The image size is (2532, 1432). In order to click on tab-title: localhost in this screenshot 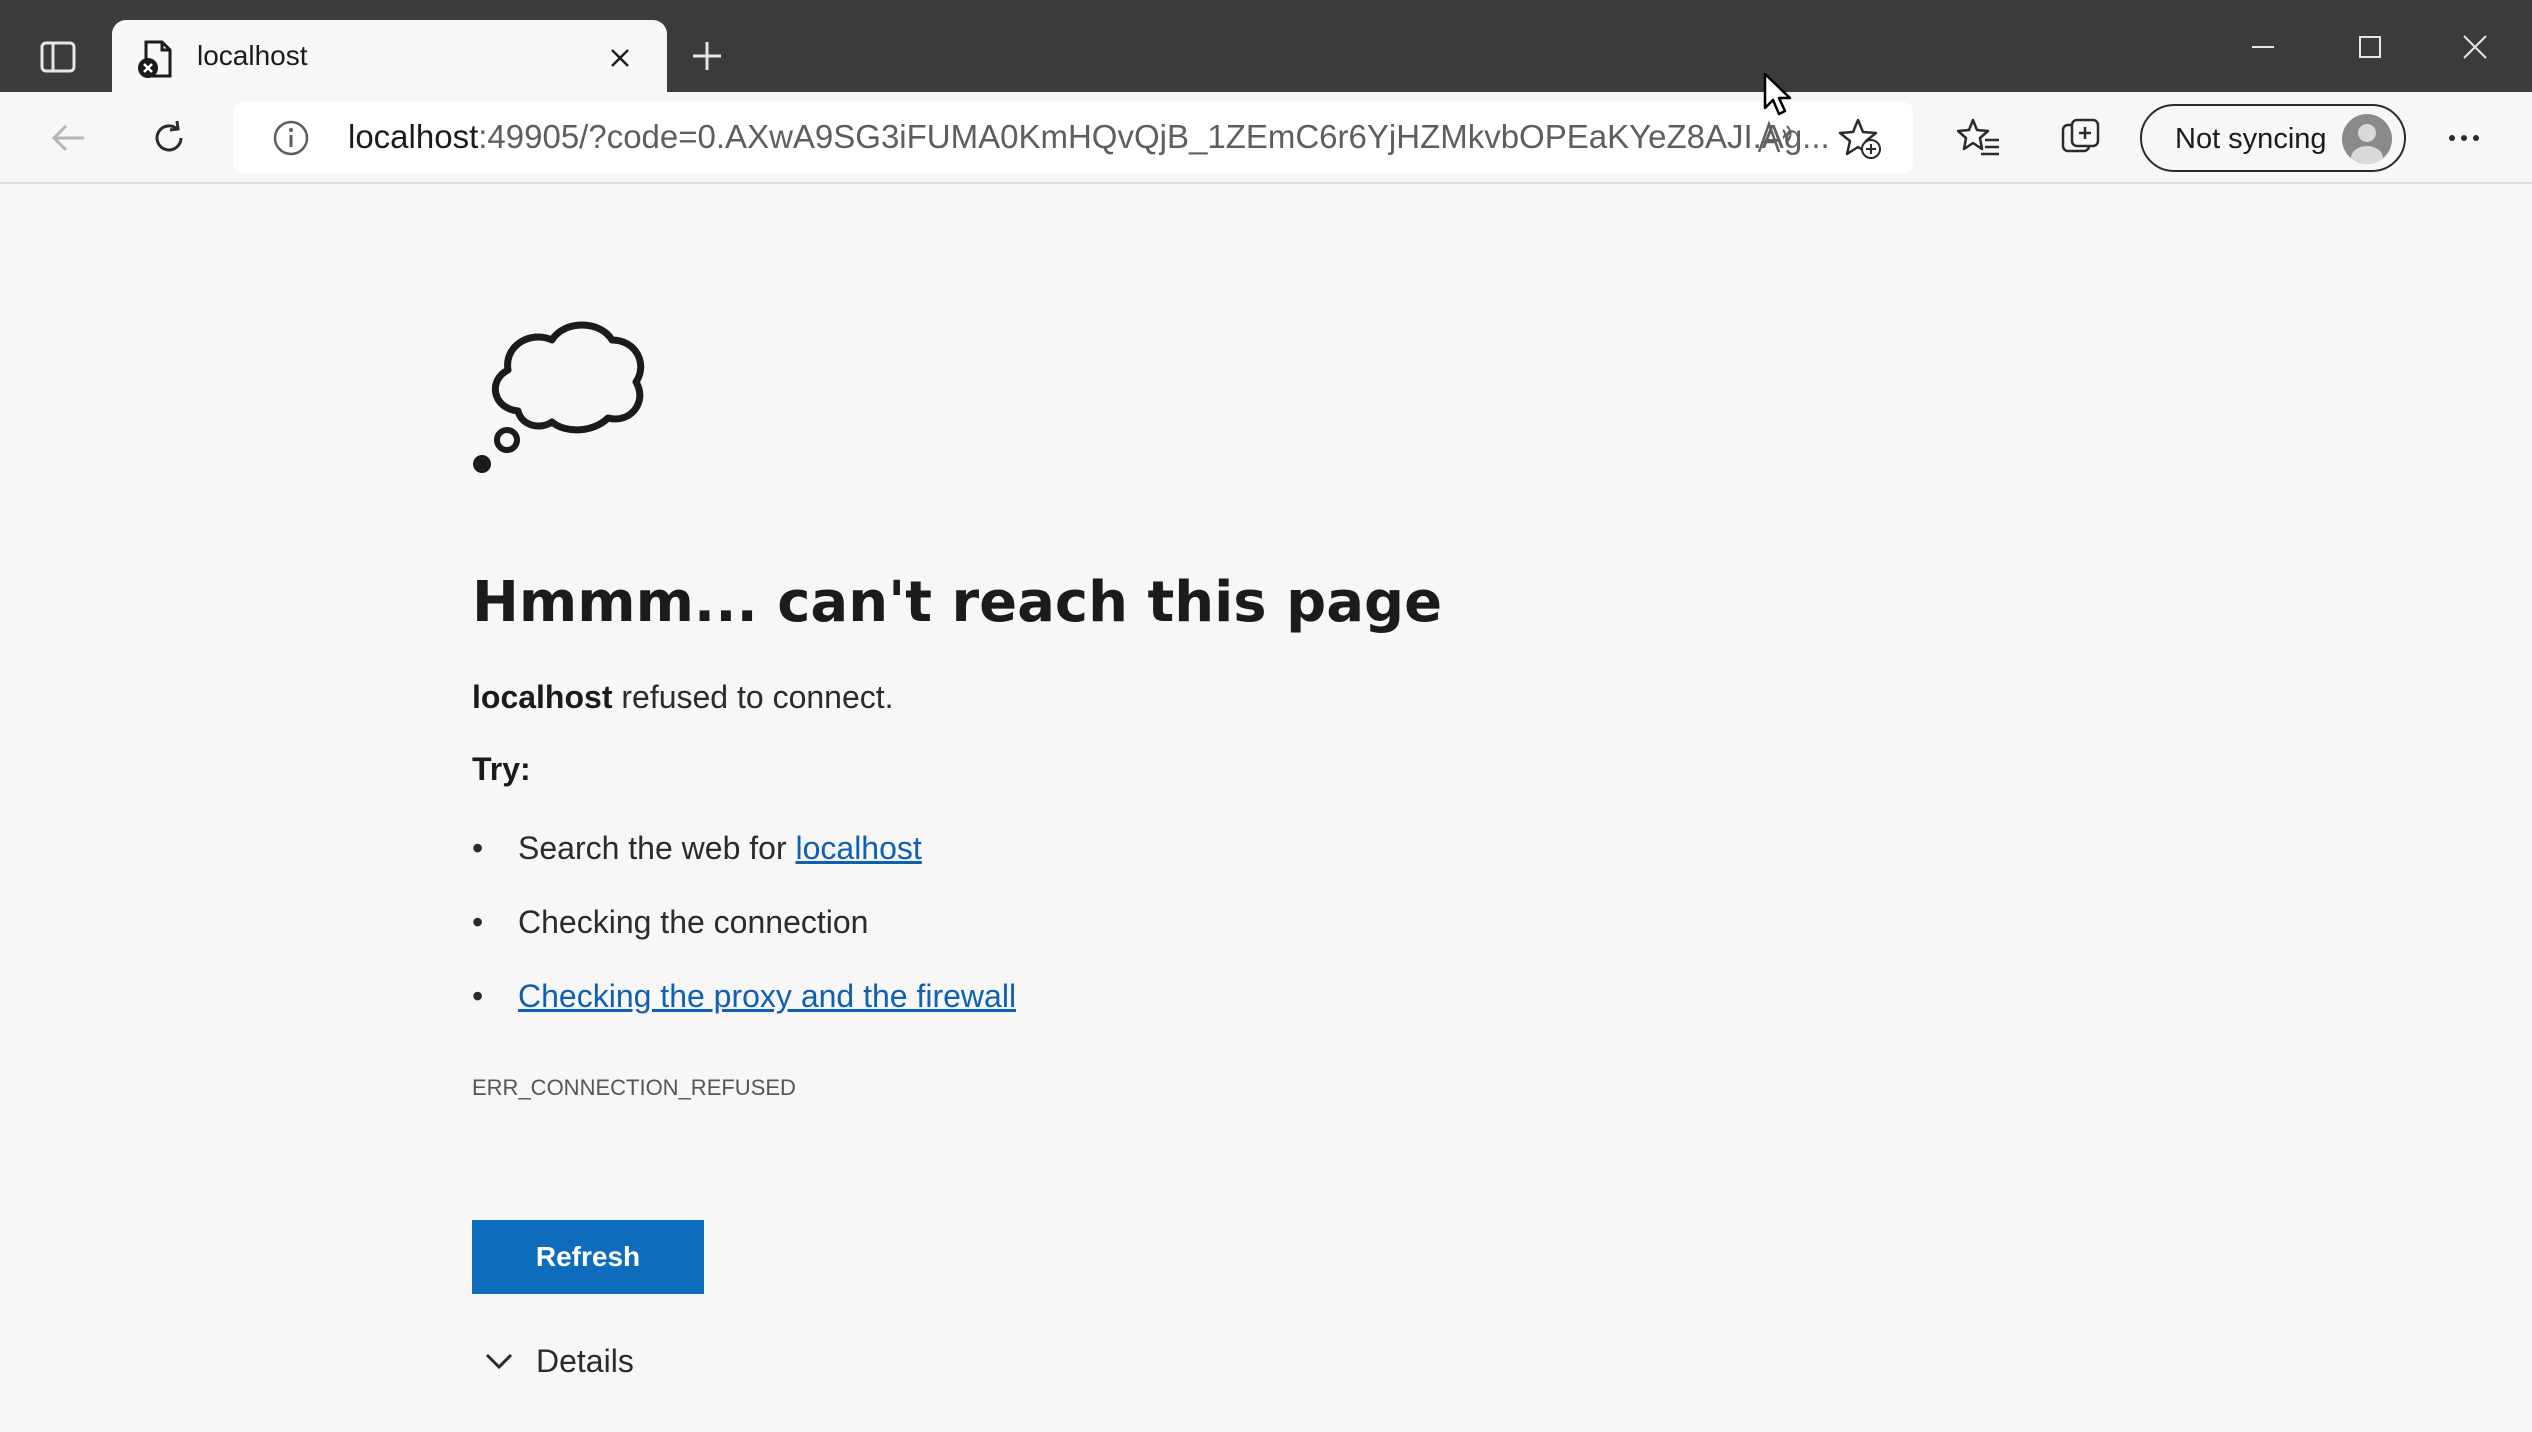, I will do `click(252, 55)`.